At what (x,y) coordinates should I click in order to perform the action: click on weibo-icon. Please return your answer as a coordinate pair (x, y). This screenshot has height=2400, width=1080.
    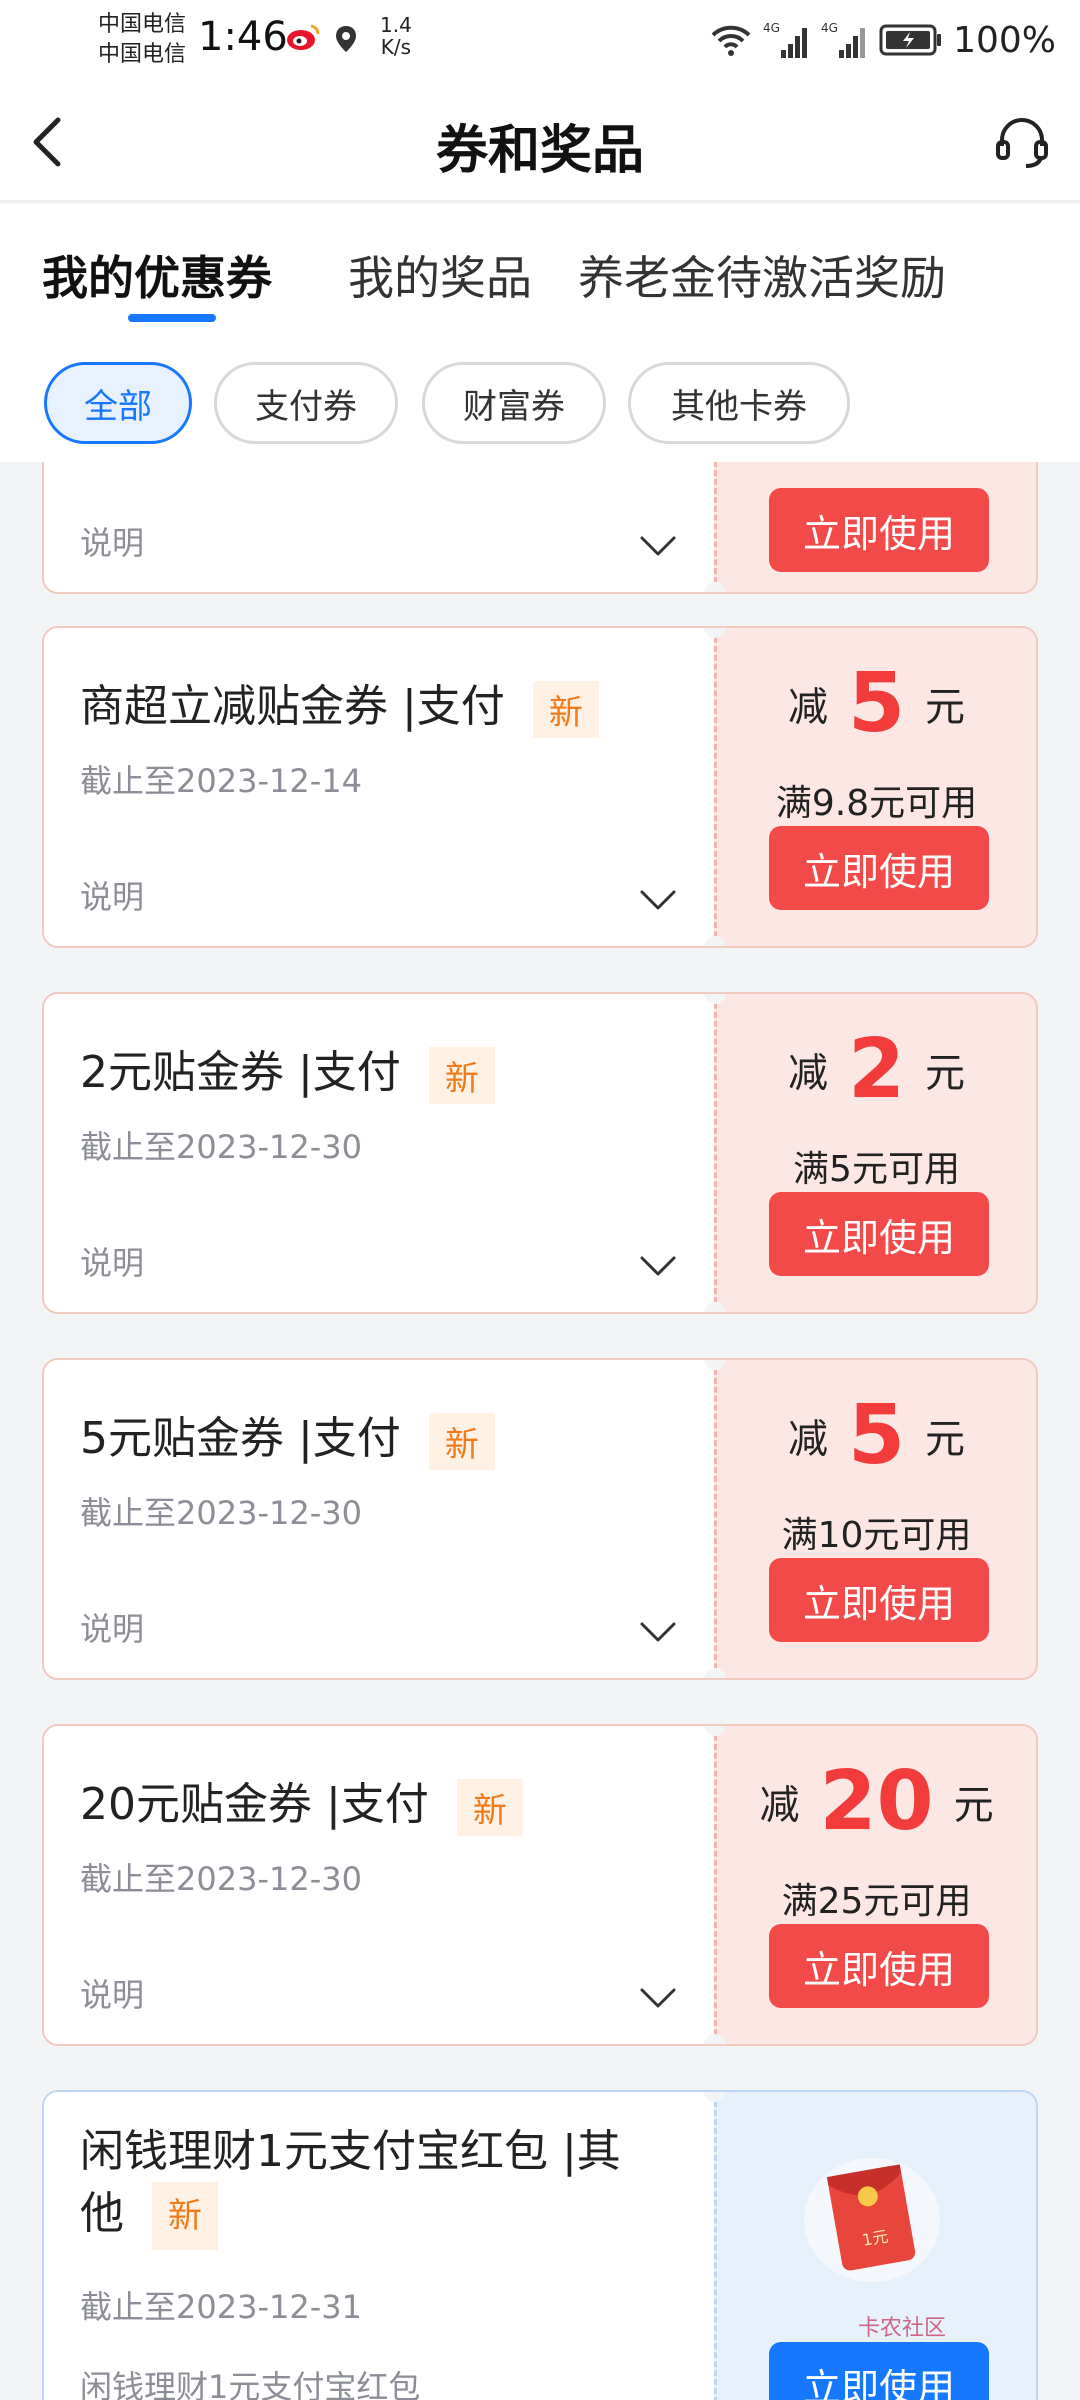
    Looking at the image, I should click on (303, 37).